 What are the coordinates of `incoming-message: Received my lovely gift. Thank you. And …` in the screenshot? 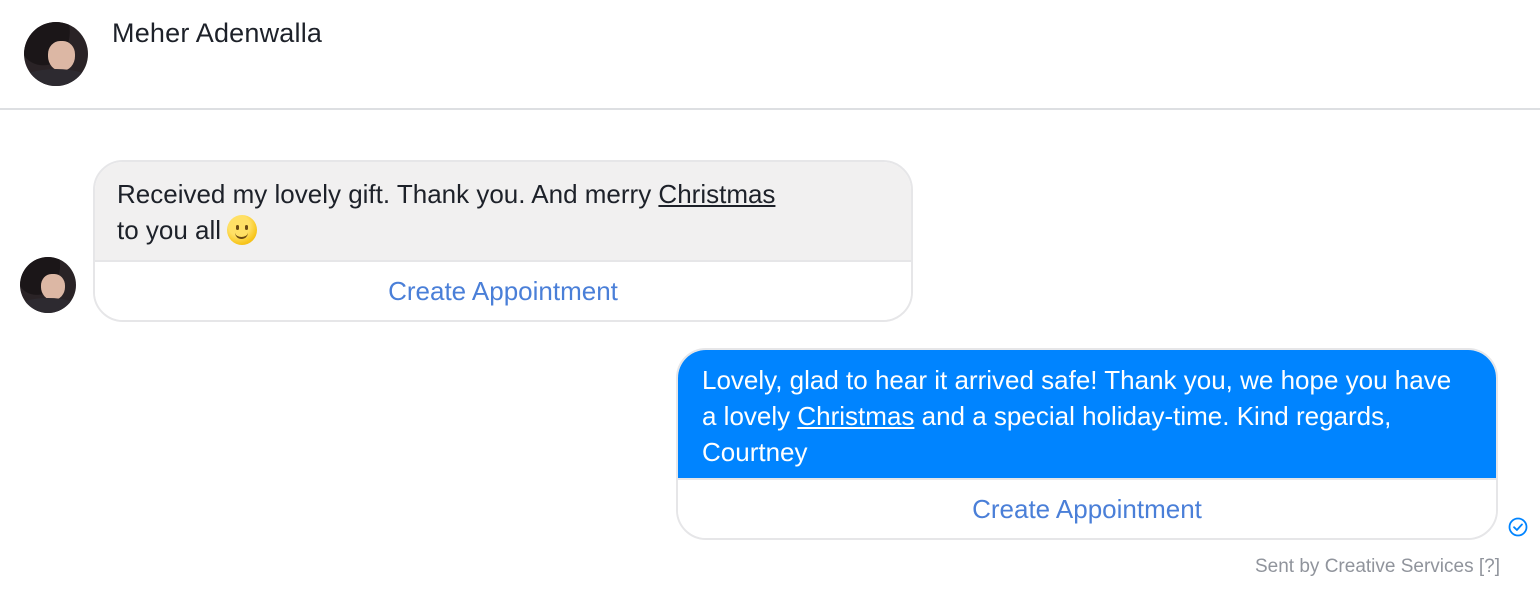 It's located at (503, 241).